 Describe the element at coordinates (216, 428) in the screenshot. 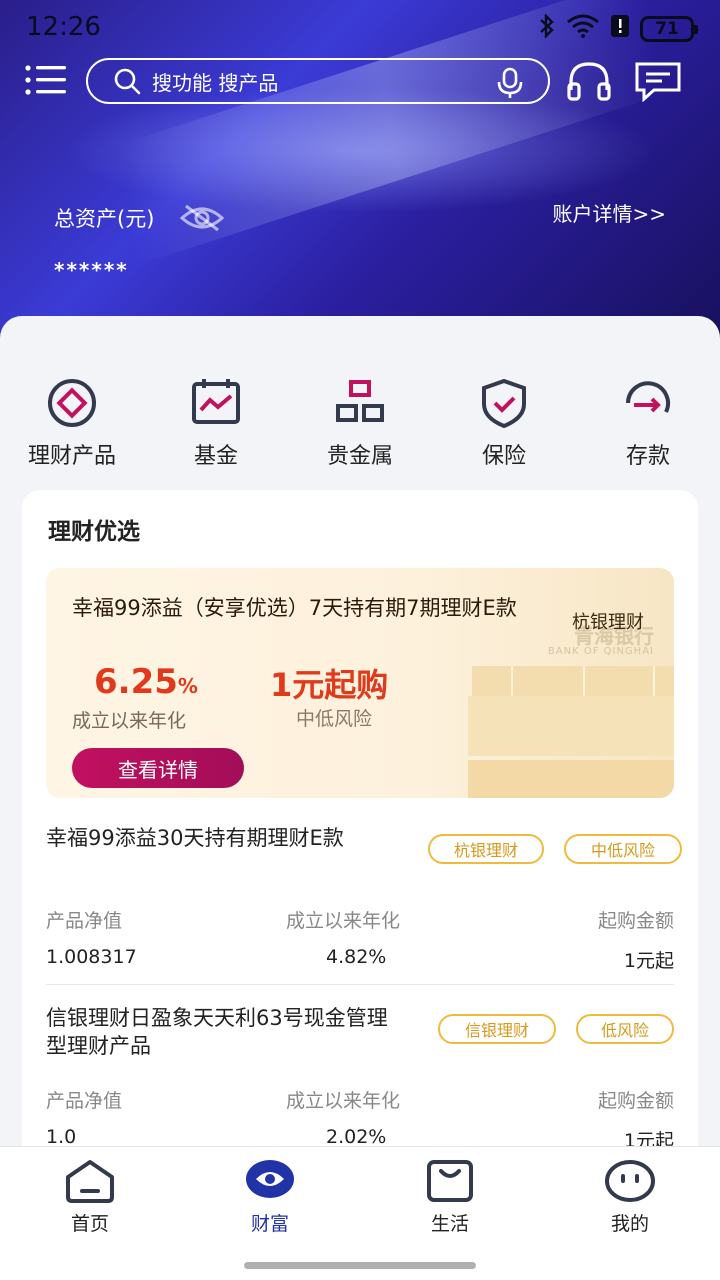

I see `quick-link-fund: 基金` at that location.